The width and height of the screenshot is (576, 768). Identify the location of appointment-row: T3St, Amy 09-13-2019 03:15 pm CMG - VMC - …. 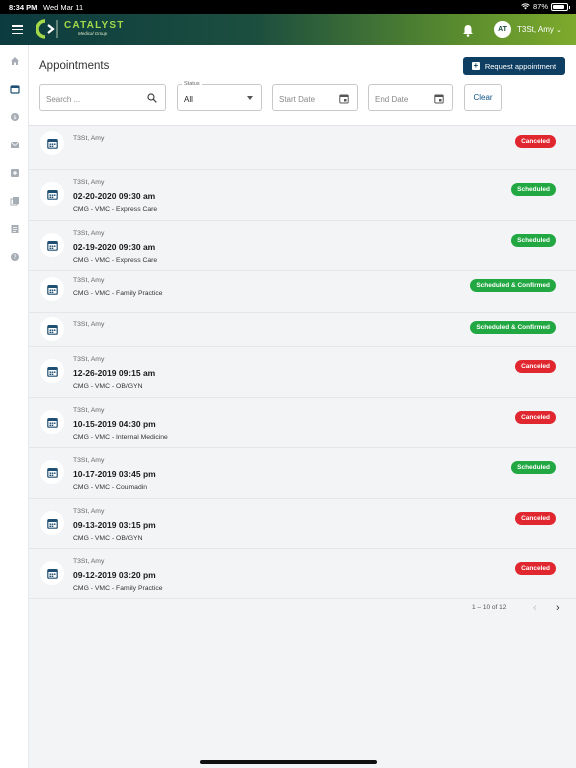
(302, 523).